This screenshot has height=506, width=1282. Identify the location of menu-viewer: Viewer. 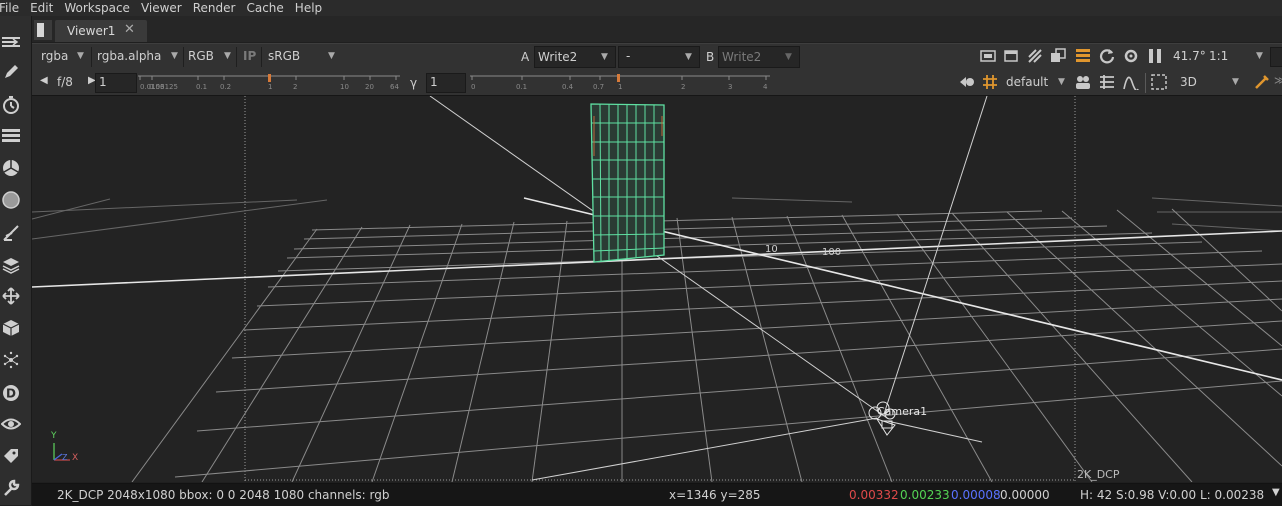
(162, 8).